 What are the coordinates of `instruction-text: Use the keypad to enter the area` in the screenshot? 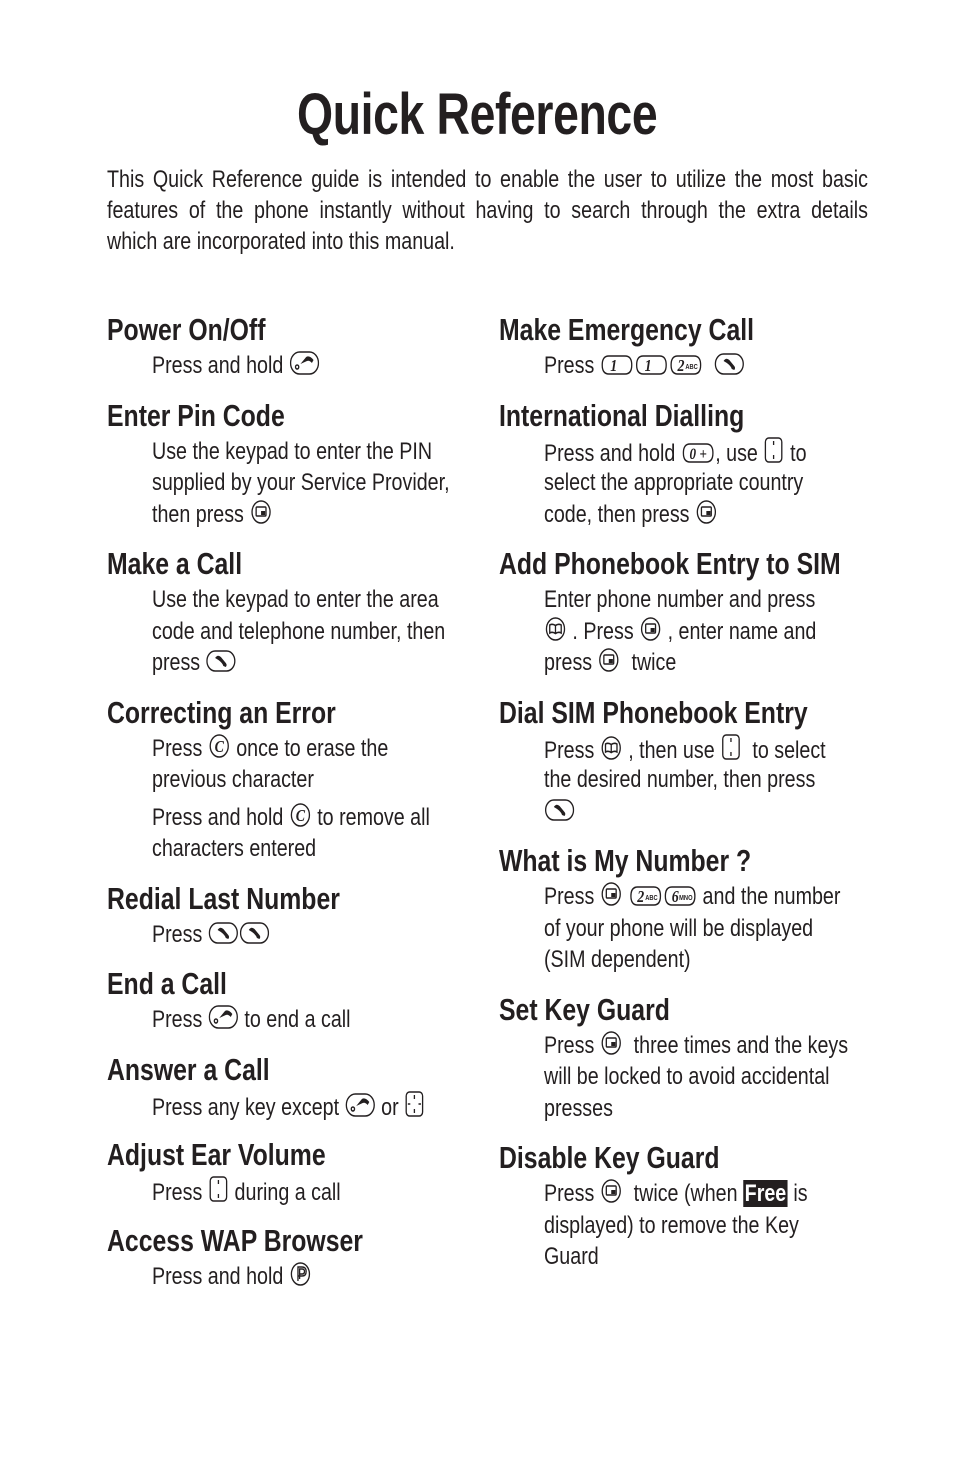 It's located at (295, 599).